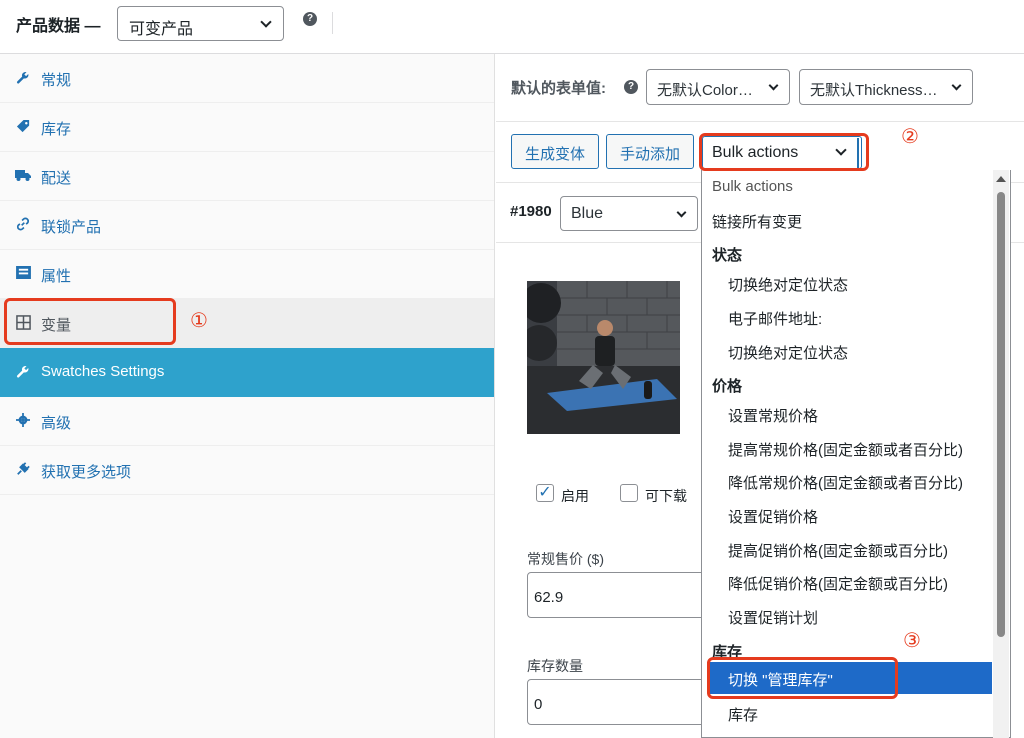 The image size is (1024, 738). I want to click on stock-quantity-input: 0, so click(617, 702).